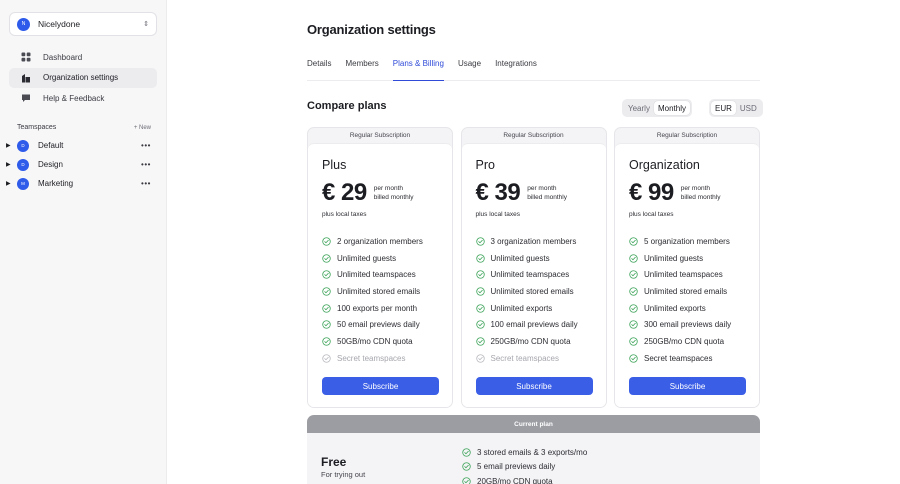 This screenshot has width=900, height=484. Describe the element at coordinates (59, 24) in the screenshot. I see `workspace-name: Nicelydone` at that location.